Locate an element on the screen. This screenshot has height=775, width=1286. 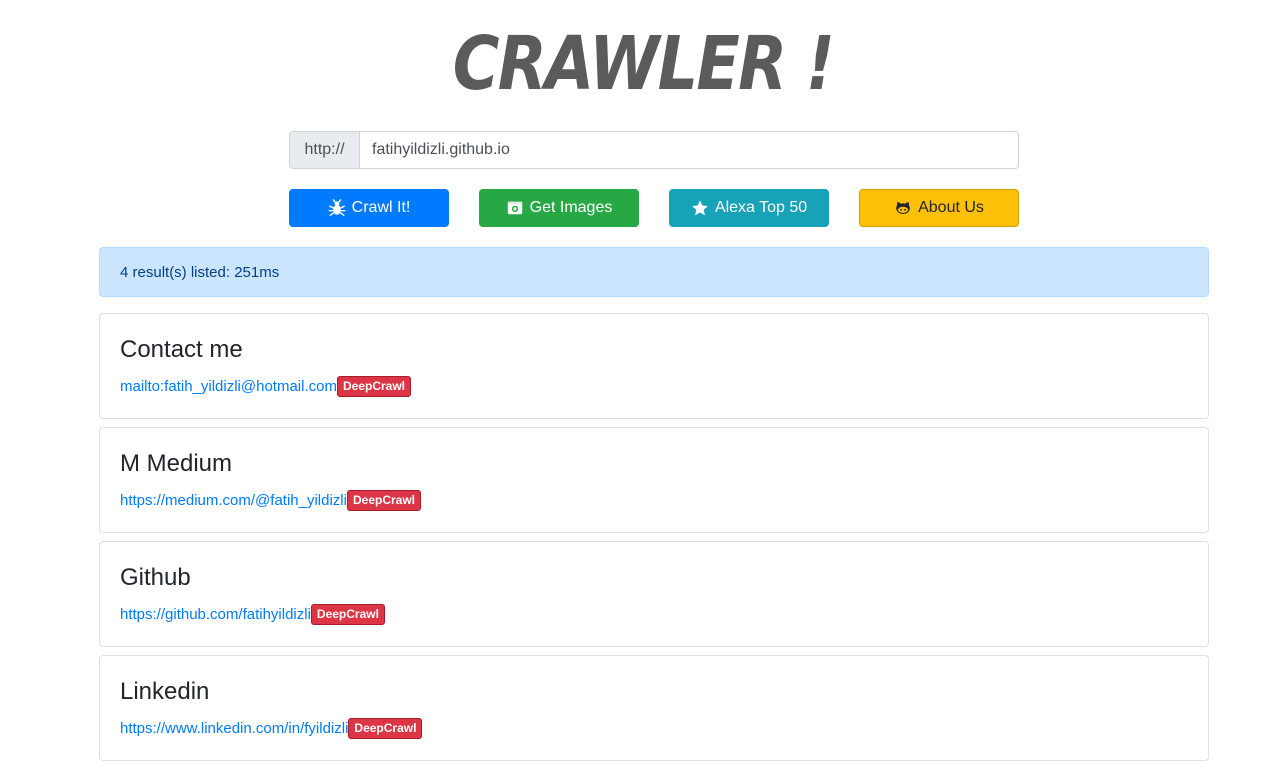
github-icon is located at coordinates (903, 207).